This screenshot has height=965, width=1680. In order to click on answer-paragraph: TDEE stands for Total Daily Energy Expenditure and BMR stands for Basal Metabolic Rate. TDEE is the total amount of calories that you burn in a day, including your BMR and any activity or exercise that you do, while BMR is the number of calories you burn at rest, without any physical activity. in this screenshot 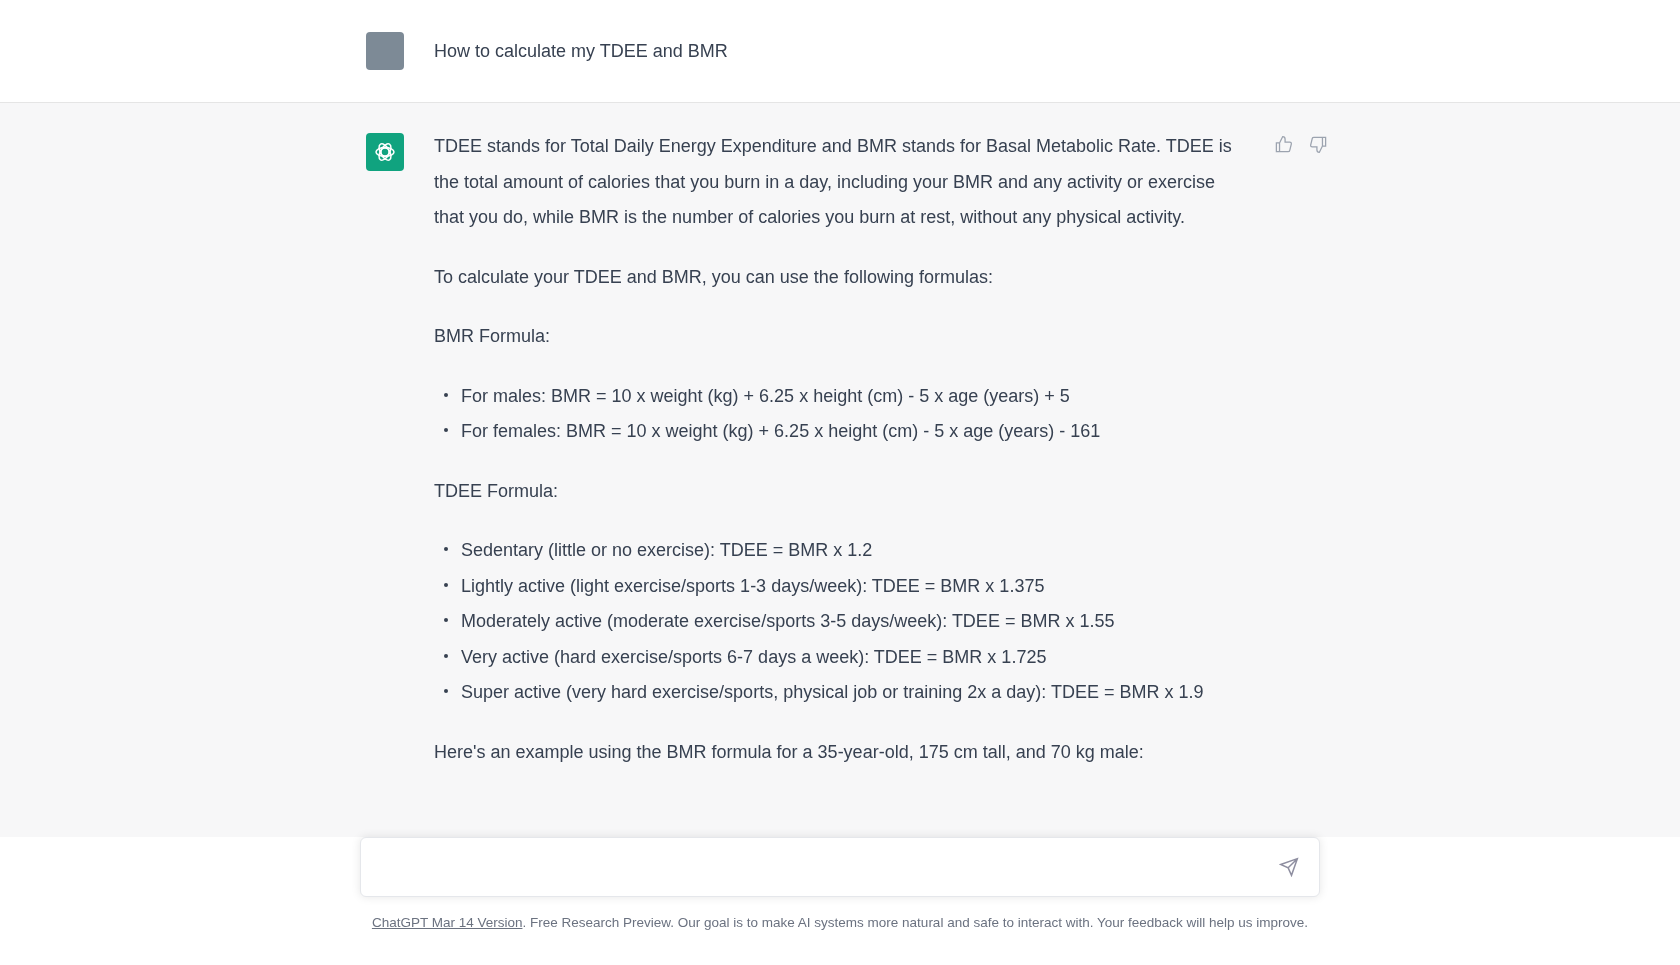, I will do `click(833, 182)`.